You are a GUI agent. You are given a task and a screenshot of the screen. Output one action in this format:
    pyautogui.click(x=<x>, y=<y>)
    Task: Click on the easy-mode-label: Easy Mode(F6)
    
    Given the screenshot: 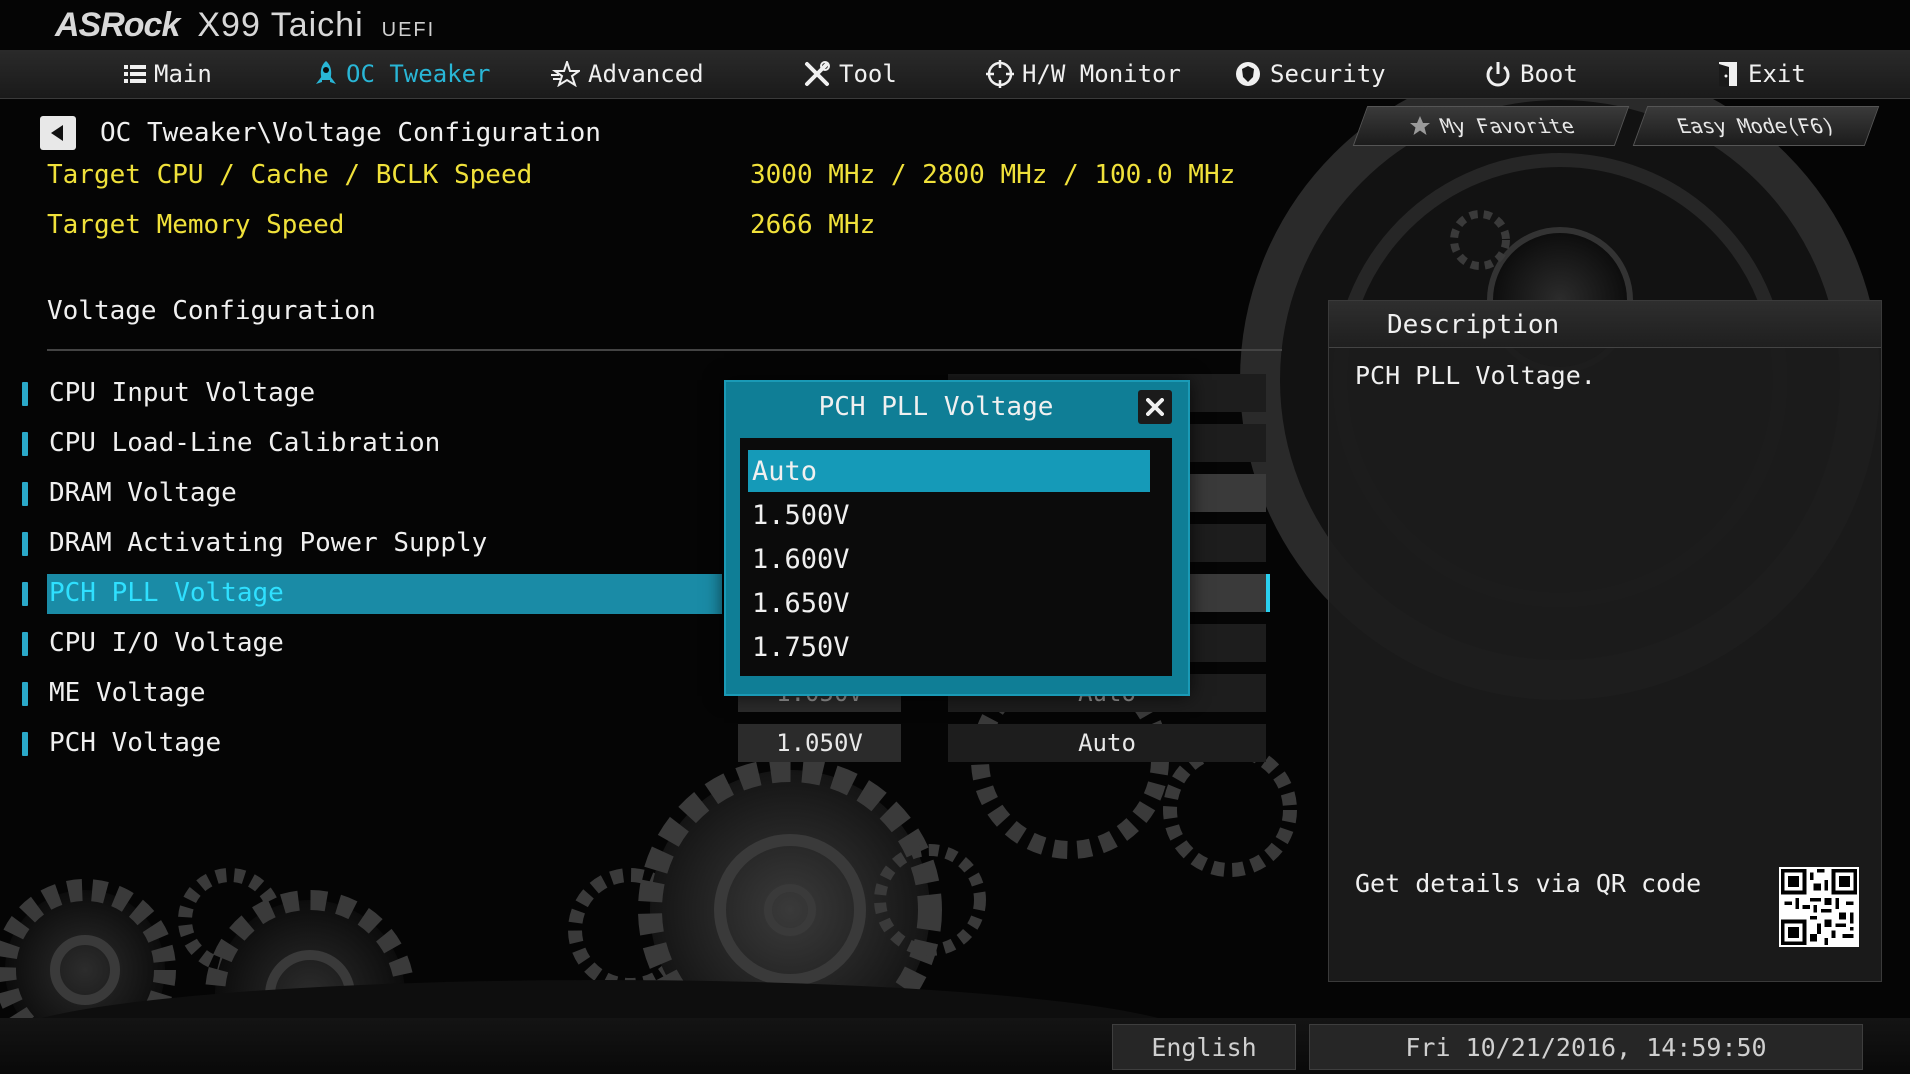 What is the action you would take?
    pyautogui.click(x=1756, y=126)
    